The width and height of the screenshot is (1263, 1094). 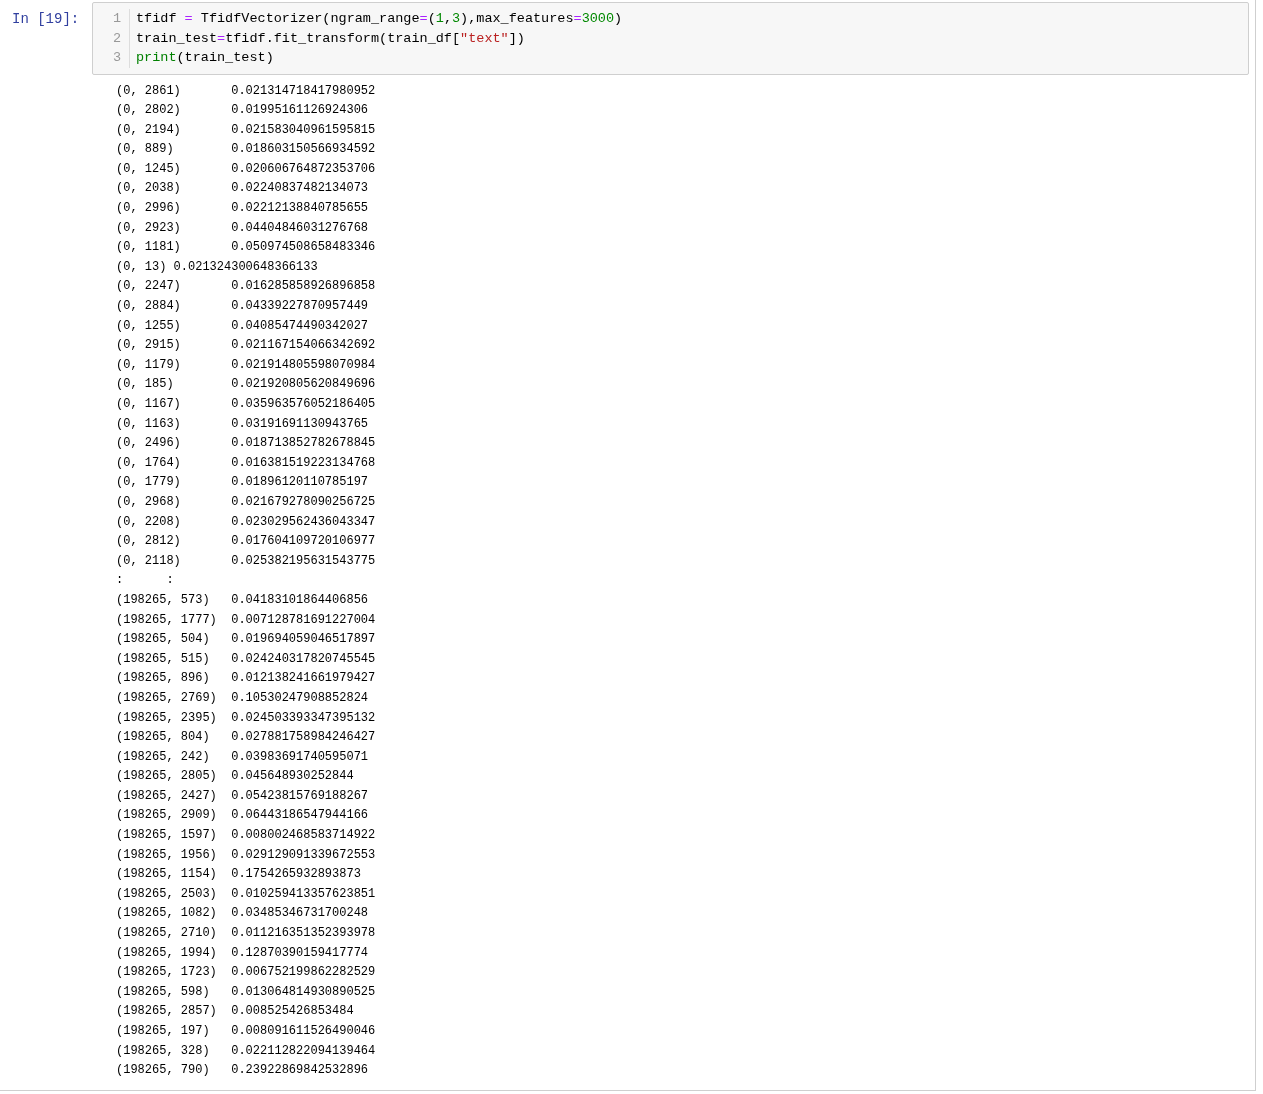 What do you see at coordinates (242, 483) in the screenshot?
I see `output-line: (0, 1779) 0.01896120110785197` at bounding box center [242, 483].